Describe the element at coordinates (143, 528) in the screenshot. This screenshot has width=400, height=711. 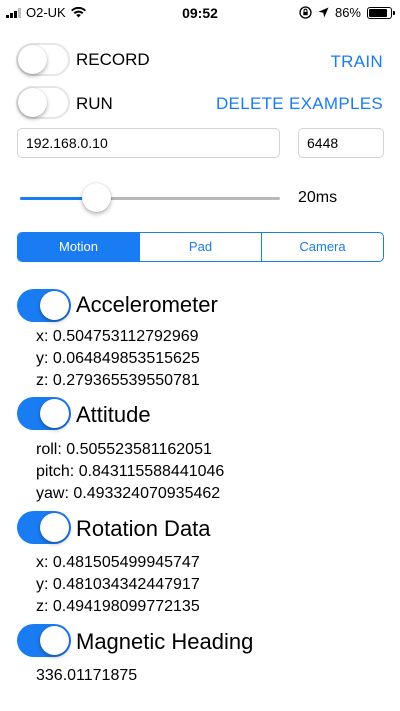
I see `rotation-data-title: Rotation Data` at that location.